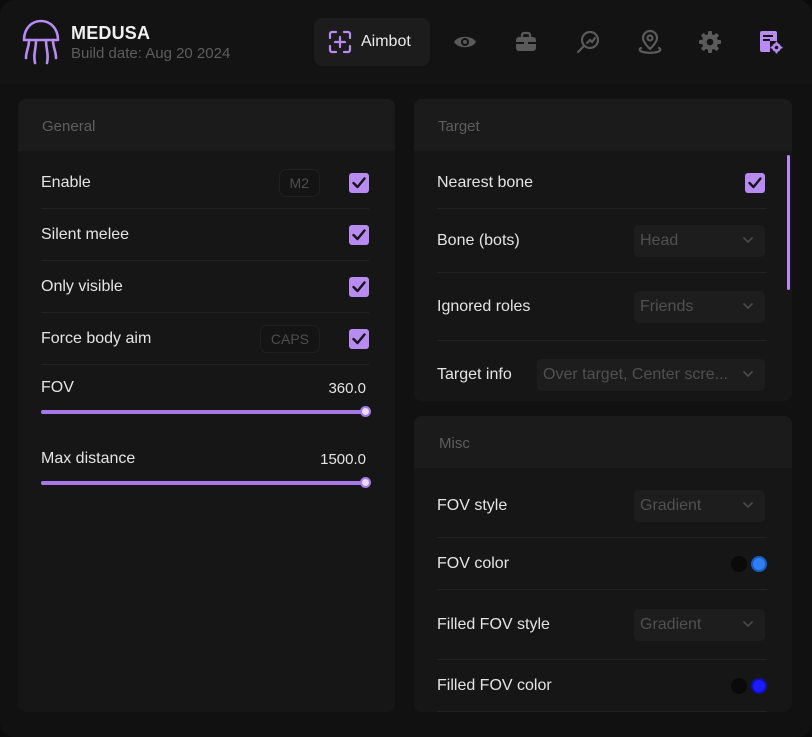  I want to click on only-visible-checkbox, so click(359, 286).